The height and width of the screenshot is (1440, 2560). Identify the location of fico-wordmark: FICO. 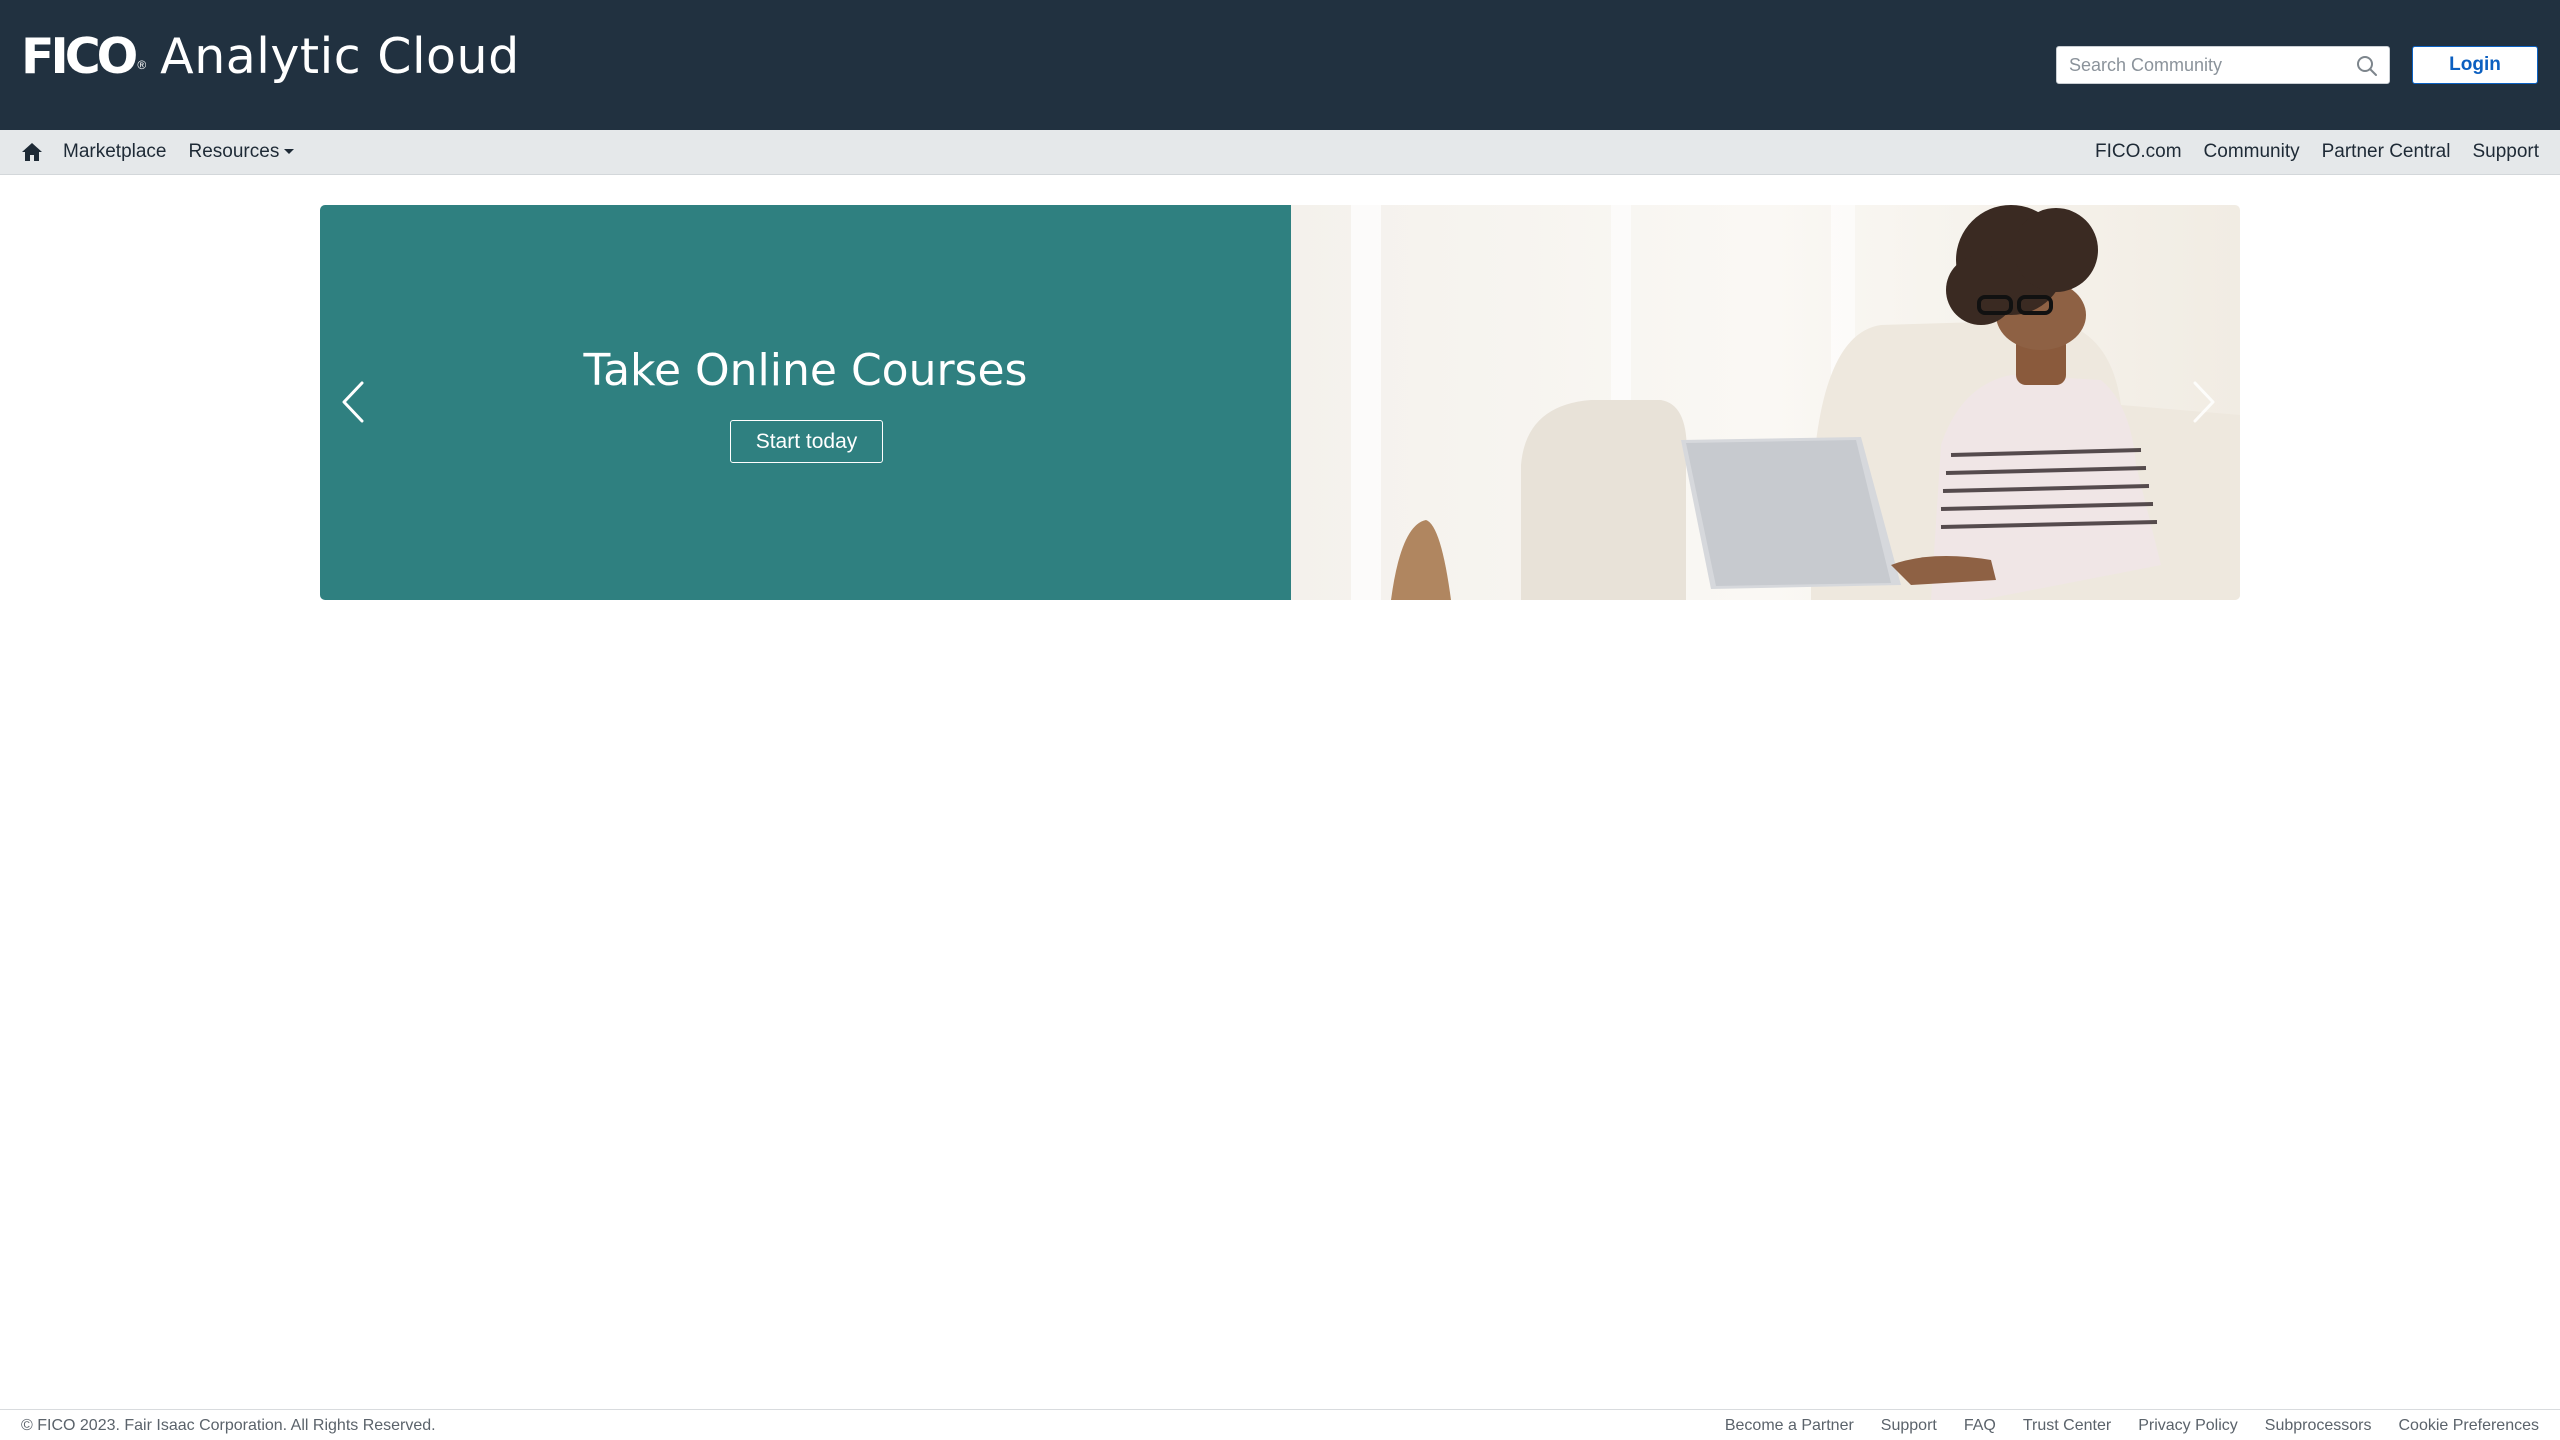
(79, 56).